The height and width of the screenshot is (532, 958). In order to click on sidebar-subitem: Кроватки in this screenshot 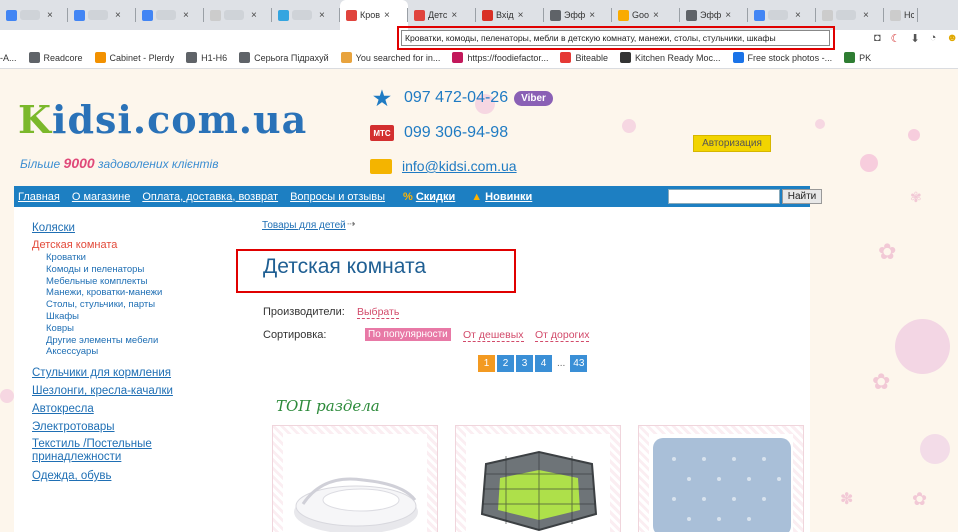, I will do `click(132, 258)`.